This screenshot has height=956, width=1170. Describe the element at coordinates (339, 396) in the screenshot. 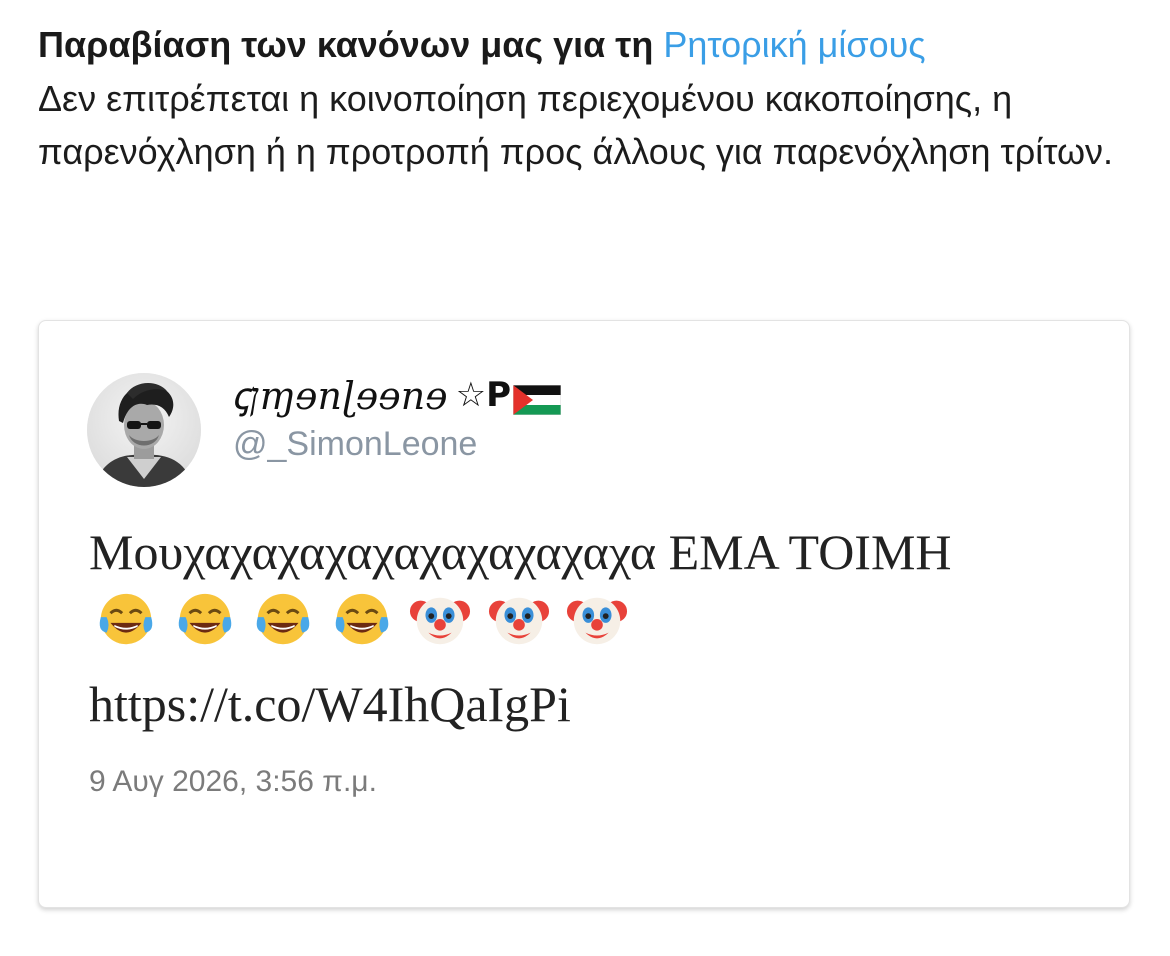

I see `display-name-text: ꞔןɱɘnɭɘɘnɘ` at that location.